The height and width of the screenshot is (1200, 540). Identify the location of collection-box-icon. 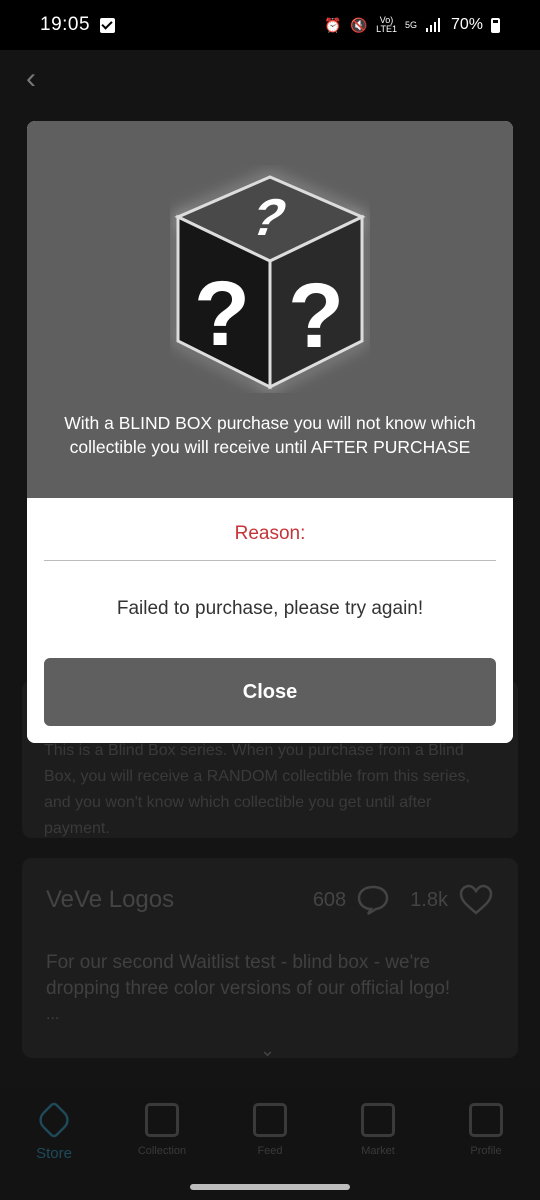
(162, 1120).